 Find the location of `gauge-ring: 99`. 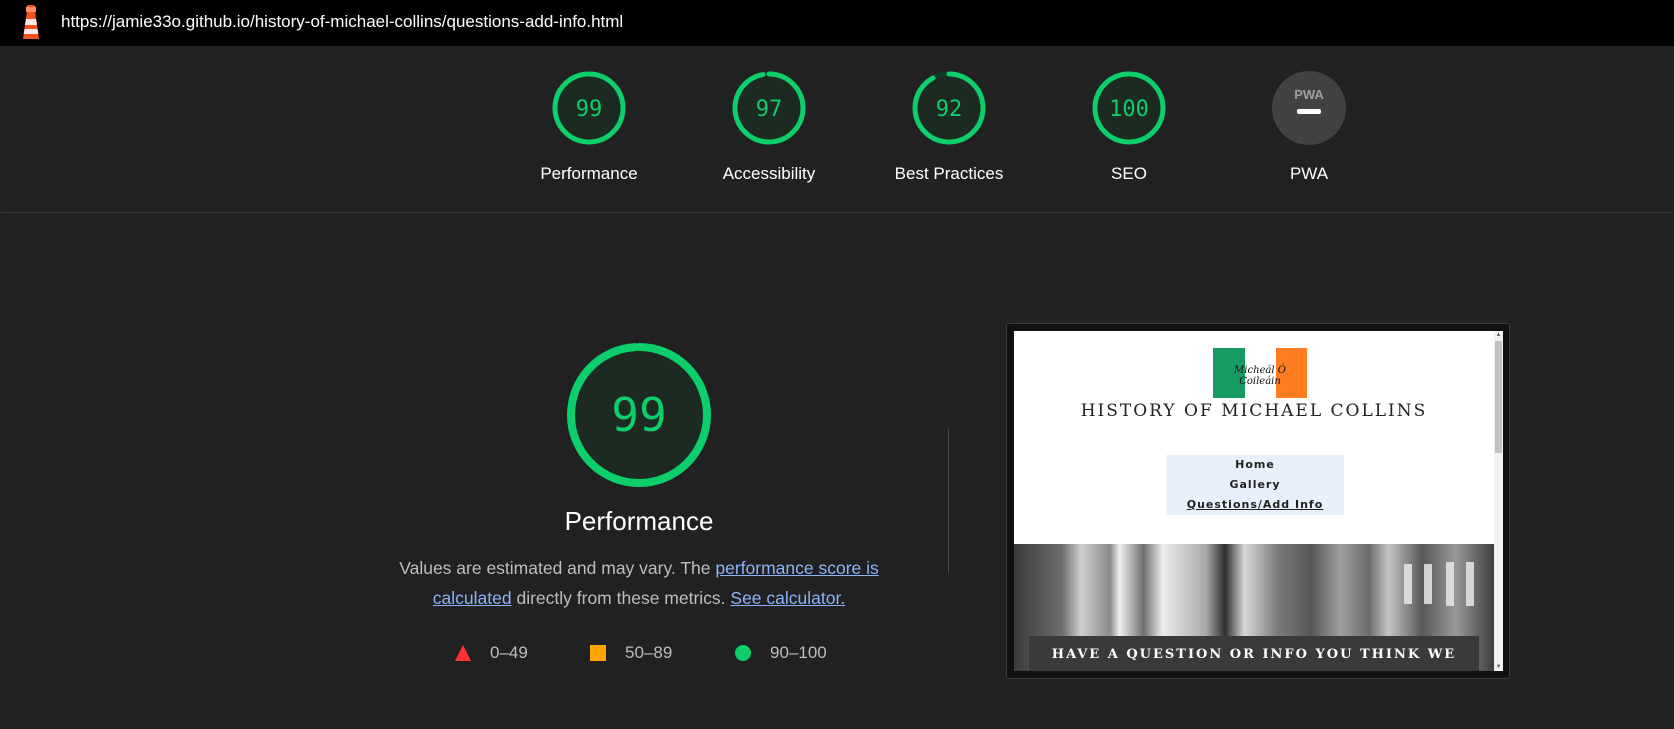

gauge-ring: 99 is located at coordinates (589, 108).